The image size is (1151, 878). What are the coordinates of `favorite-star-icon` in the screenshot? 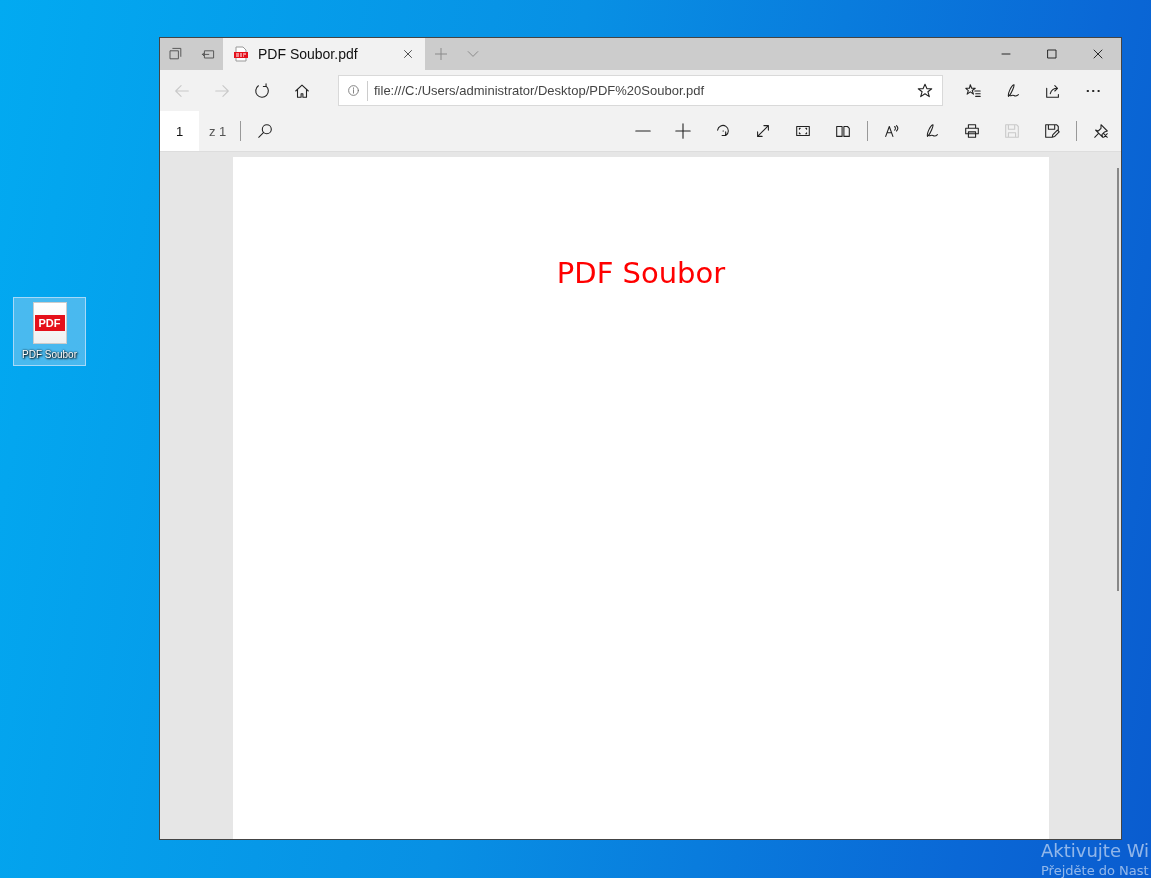 It's located at (925, 90).